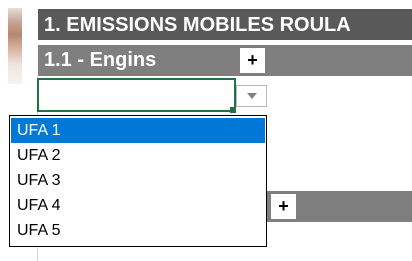 Image resolution: width=412 pixels, height=261 pixels. I want to click on subsection-header: 1.1 - Engins, so click(225, 60).